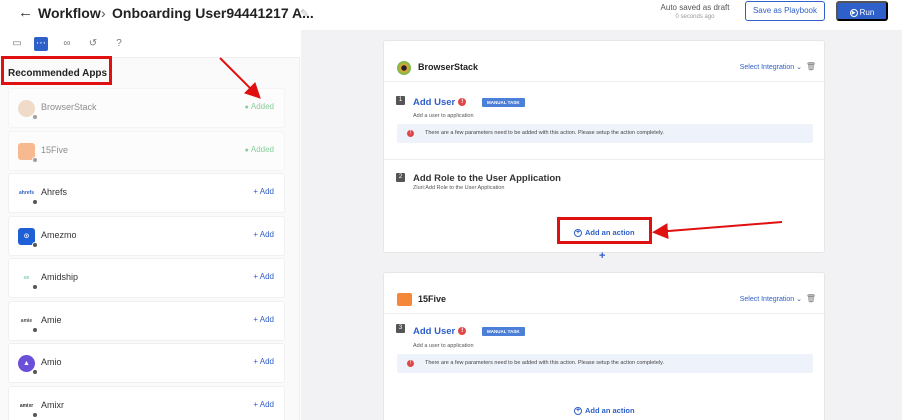 The image size is (902, 420). Describe the element at coordinates (459, 188) in the screenshot. I see `step-subtitle: Zluri:Add Role to the User Application` at that location.